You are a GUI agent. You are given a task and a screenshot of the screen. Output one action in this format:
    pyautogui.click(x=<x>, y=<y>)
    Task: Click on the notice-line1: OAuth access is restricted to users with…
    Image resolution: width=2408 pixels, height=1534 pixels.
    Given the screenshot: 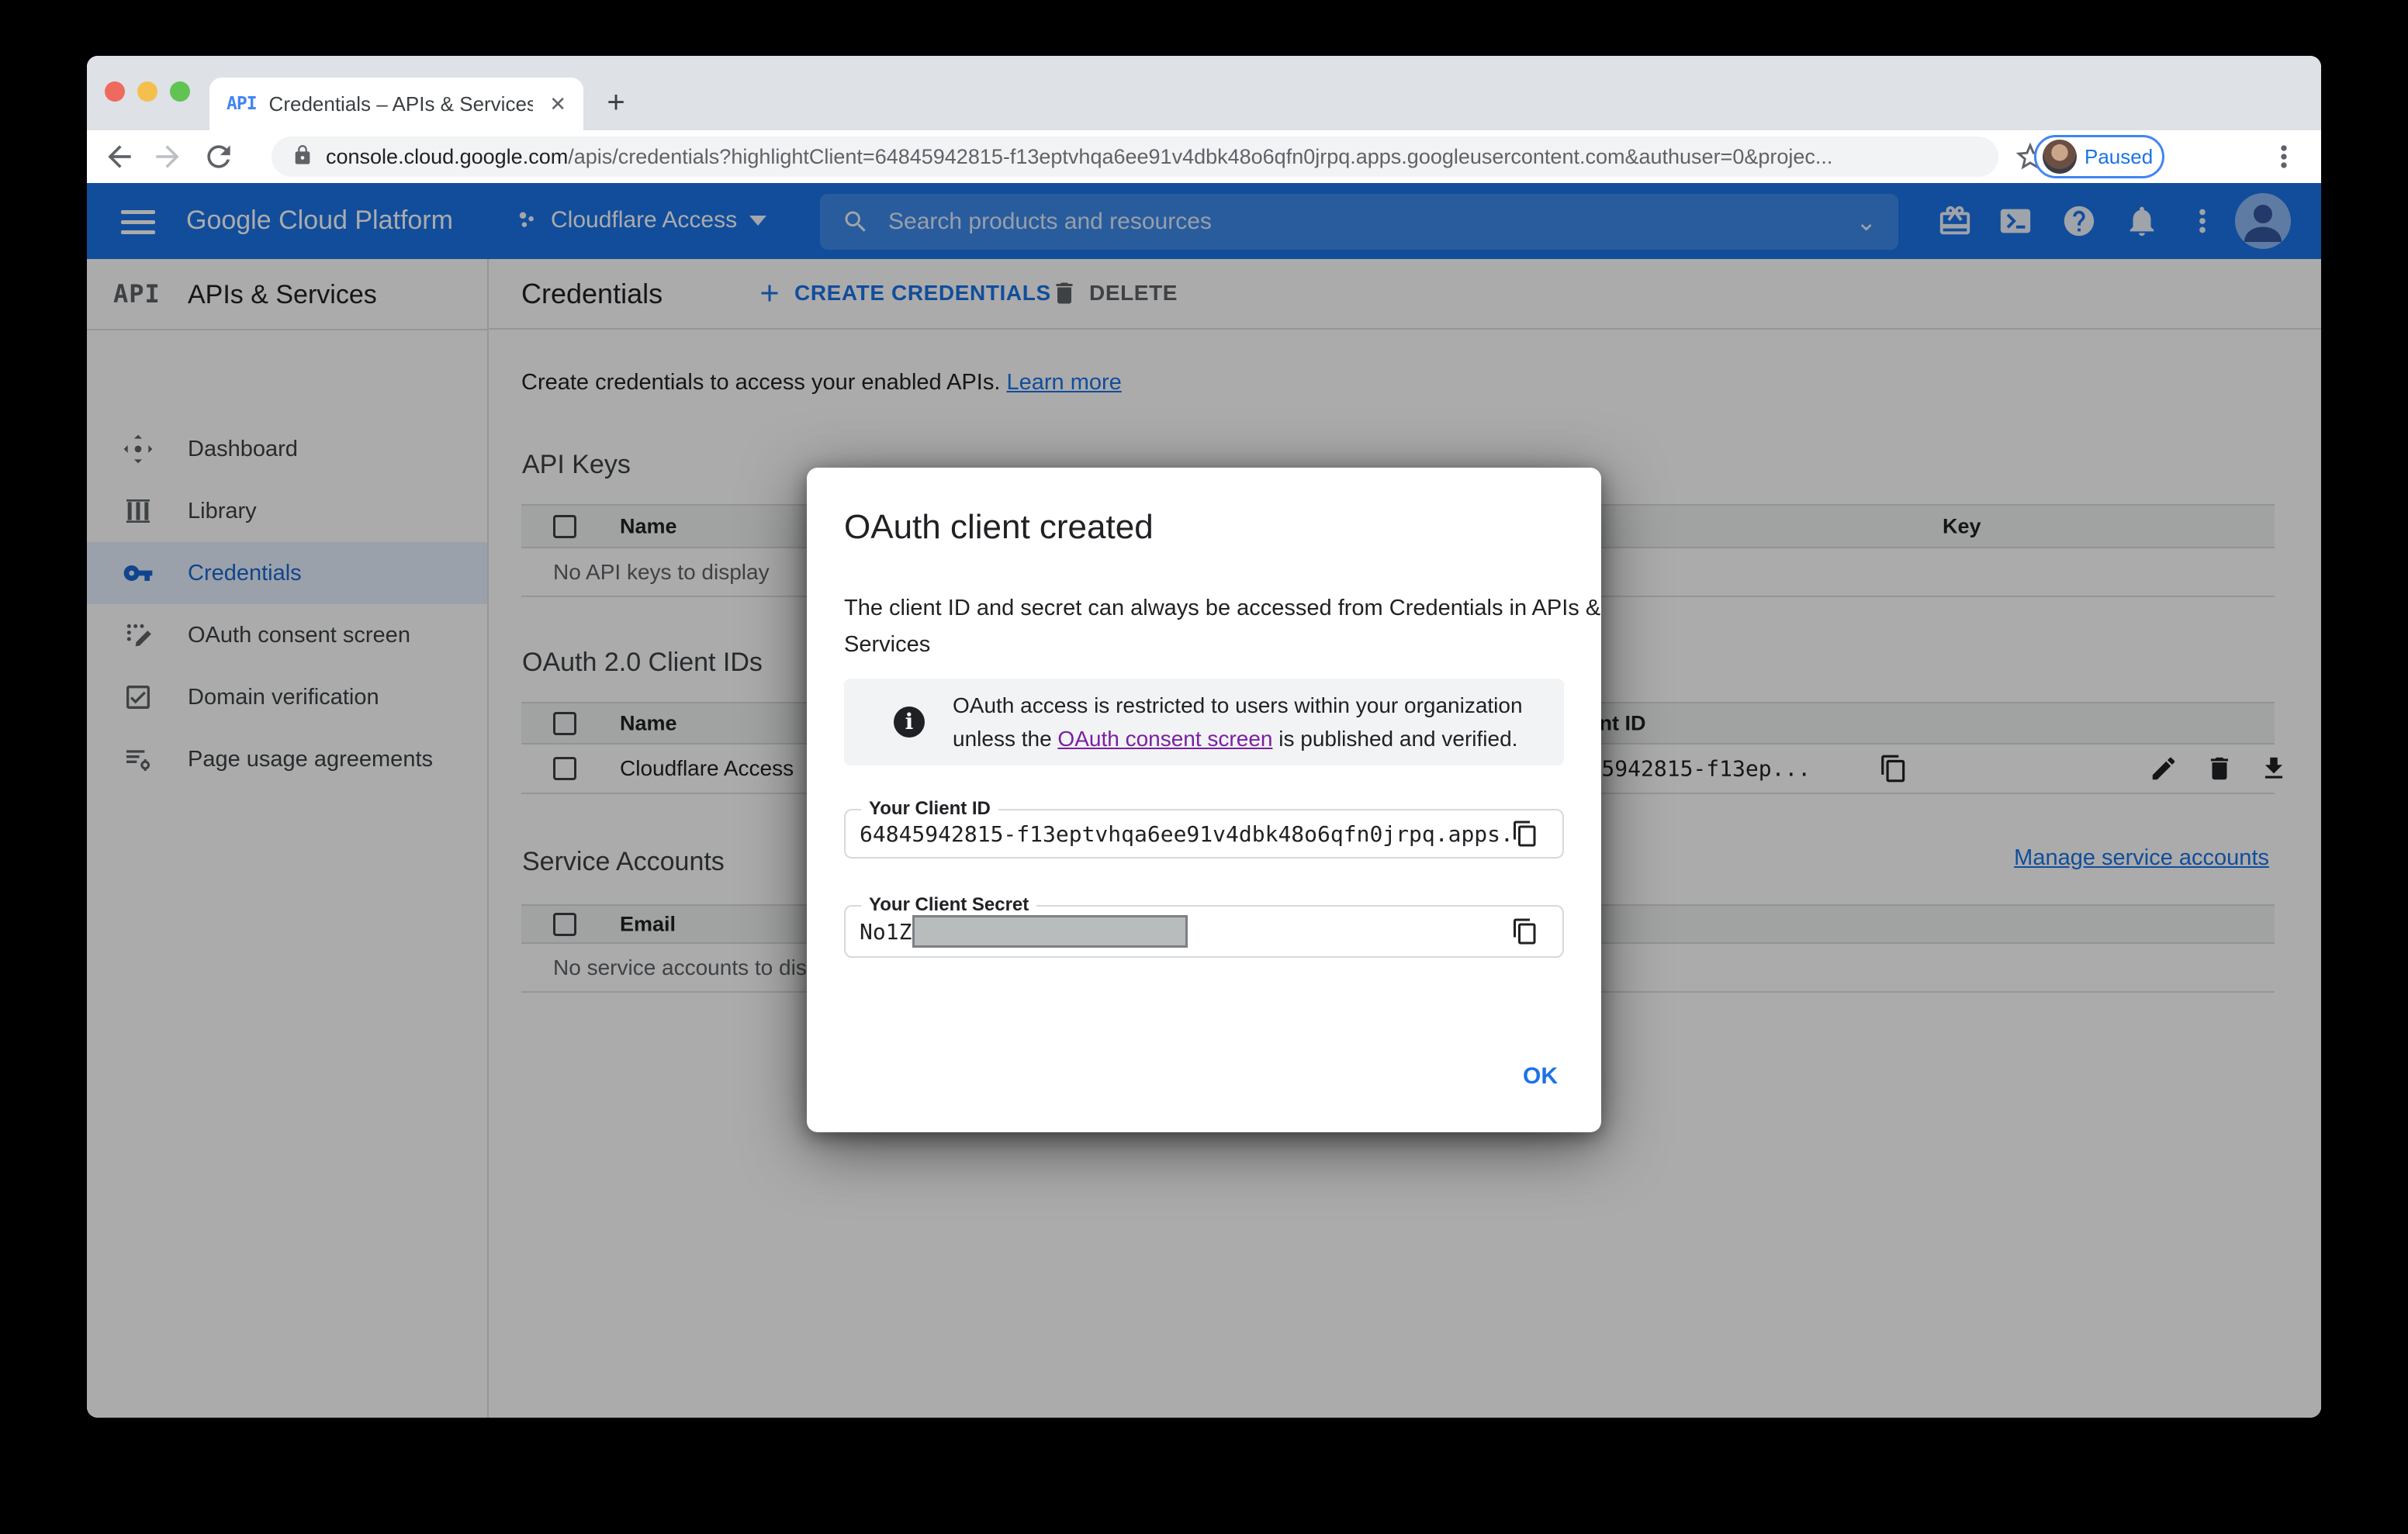 What is the action you would take?
    pyautogui.click(x=1238, y=705)
    